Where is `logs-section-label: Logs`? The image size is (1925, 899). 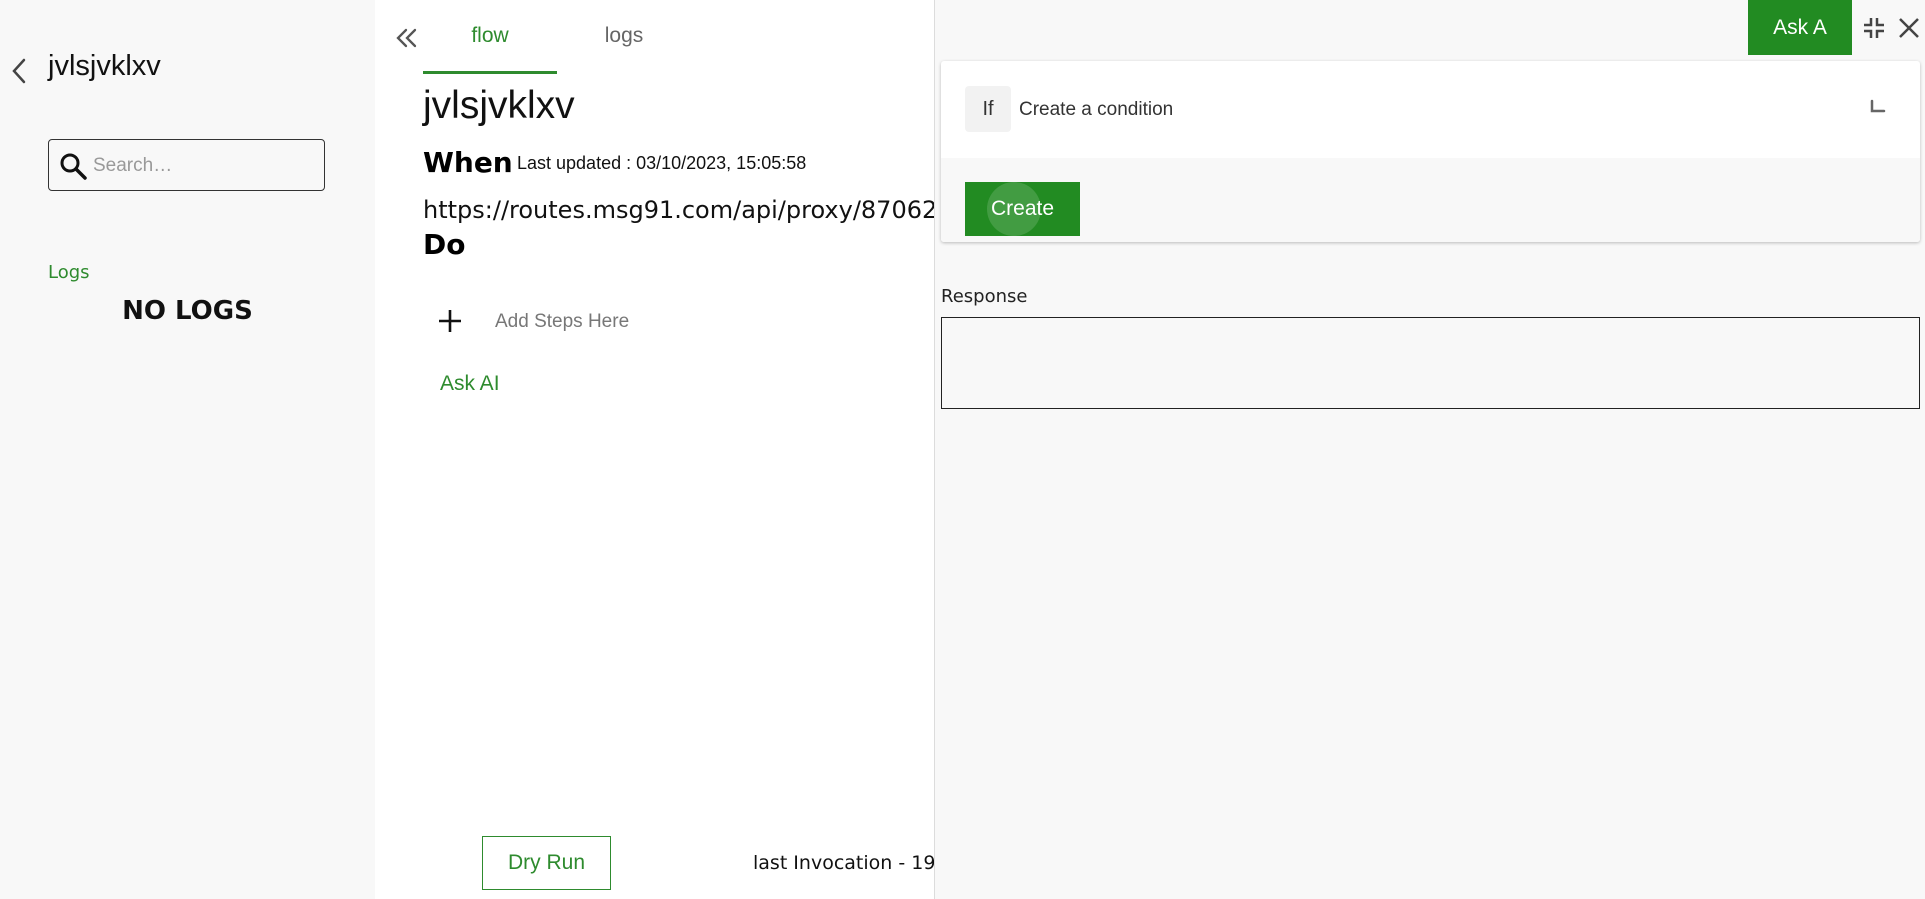
logs-section-label: Logs is located at coordinates (69, 272).